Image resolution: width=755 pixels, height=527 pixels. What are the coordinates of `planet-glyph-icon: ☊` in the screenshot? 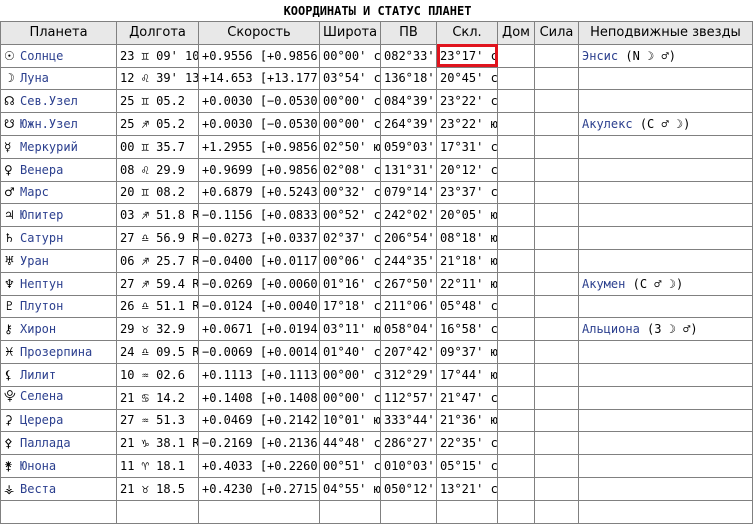 It's located at (9, 101).